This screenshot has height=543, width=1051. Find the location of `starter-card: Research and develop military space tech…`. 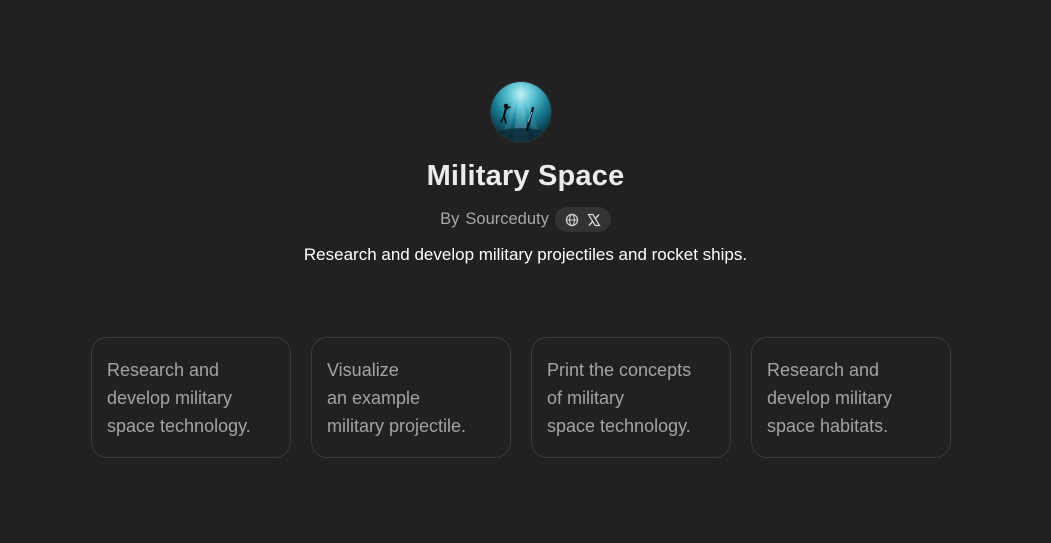

starter-card: Research and develop military space tech… is located at coordinates (191, 397).